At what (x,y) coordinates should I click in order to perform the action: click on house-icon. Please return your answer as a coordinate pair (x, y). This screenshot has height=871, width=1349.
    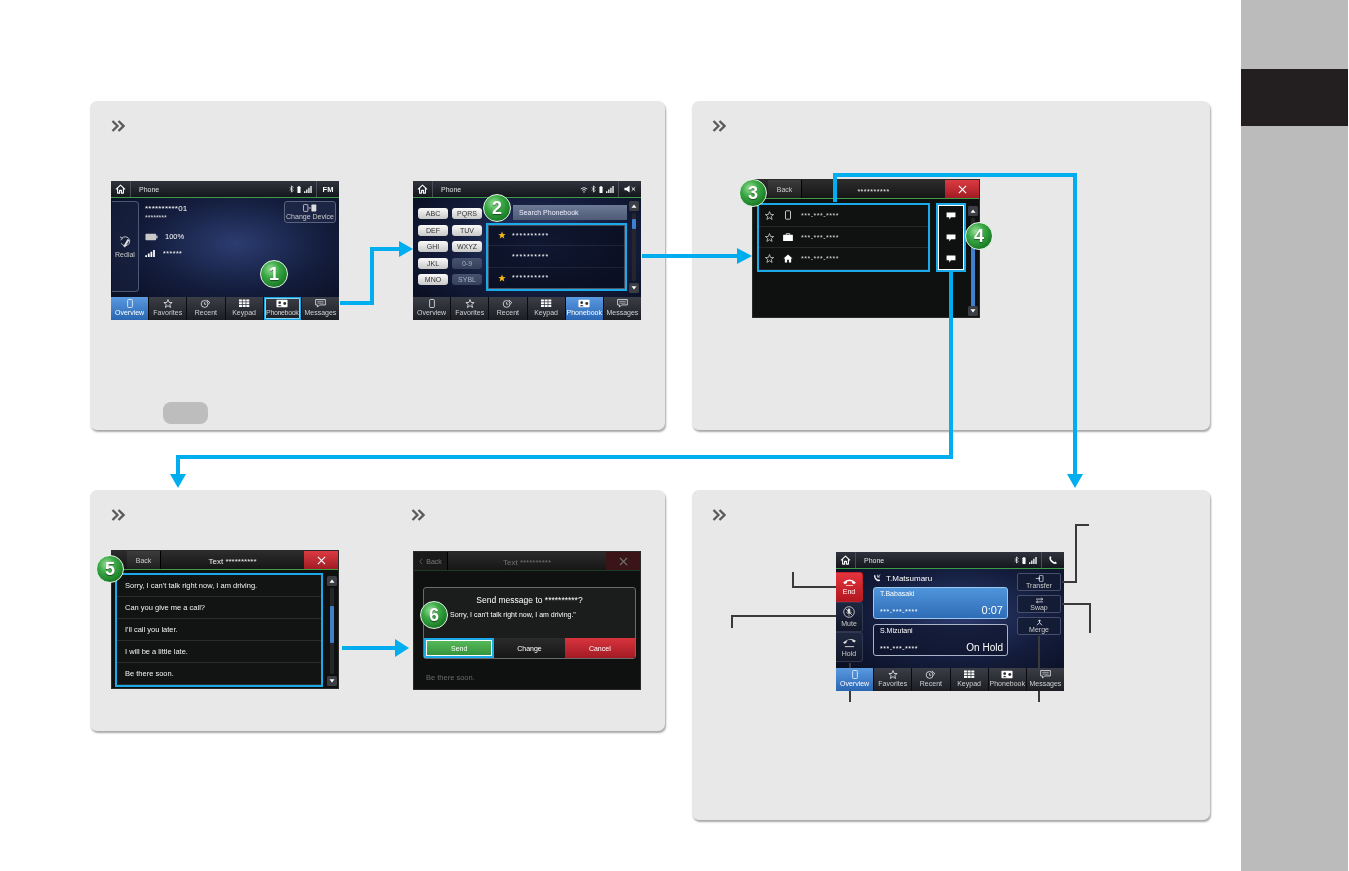
    Looking at the image, I should click on (787, 259).